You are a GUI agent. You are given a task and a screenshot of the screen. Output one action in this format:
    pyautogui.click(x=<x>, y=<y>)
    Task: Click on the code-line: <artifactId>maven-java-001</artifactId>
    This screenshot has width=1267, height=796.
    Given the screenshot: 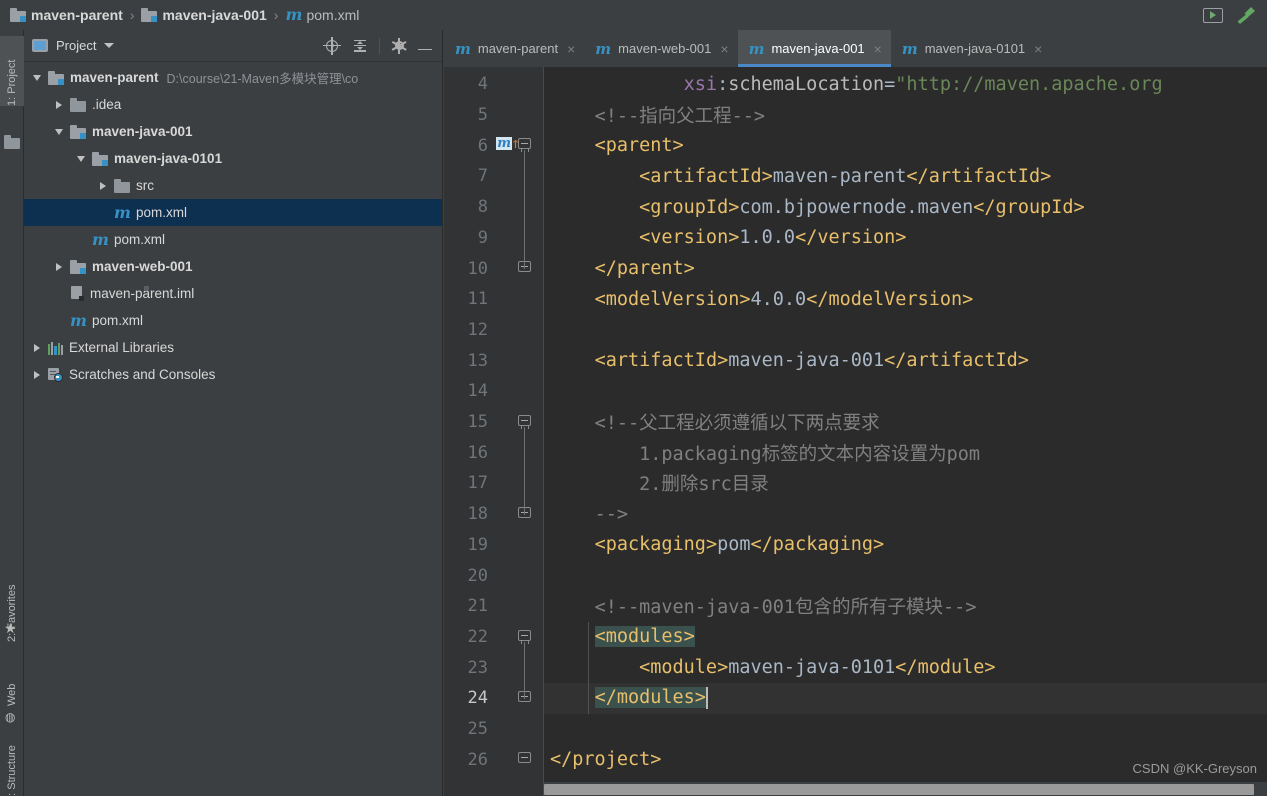 What is the action you would take?
    pyautogui.click(x=905, y=360)
    